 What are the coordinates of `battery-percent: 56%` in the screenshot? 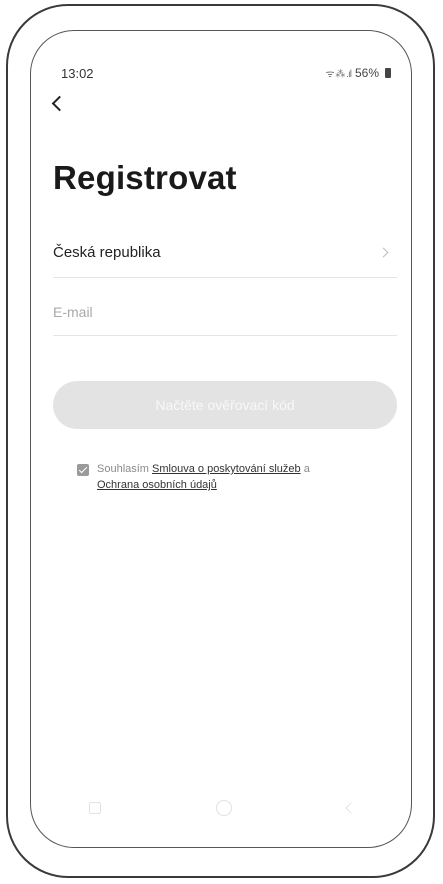 It's located at (366, 73).